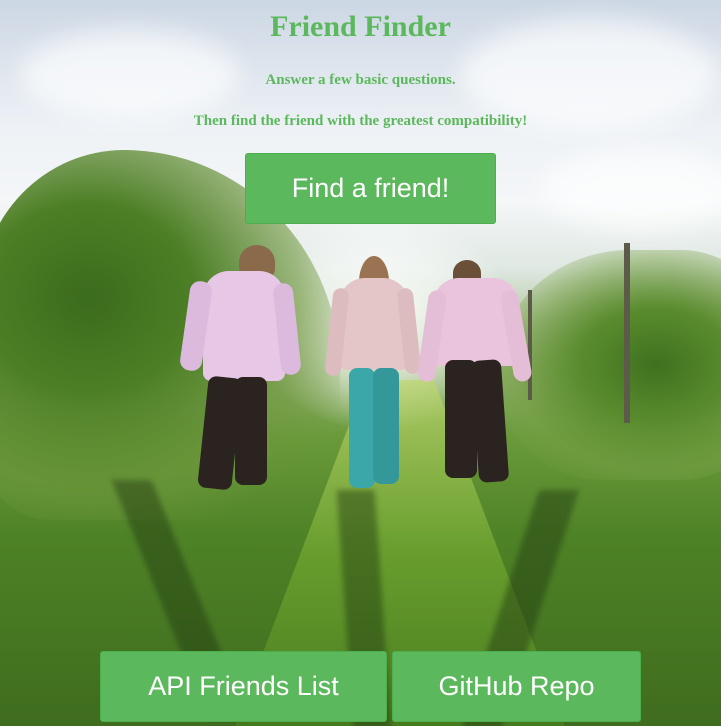 The image size is (721, 726). What do you see at coordinates (360, 80) in the screenshot?
I see `tagline-questions: Answer a few basic questions.` at bounding box center [360, 80].